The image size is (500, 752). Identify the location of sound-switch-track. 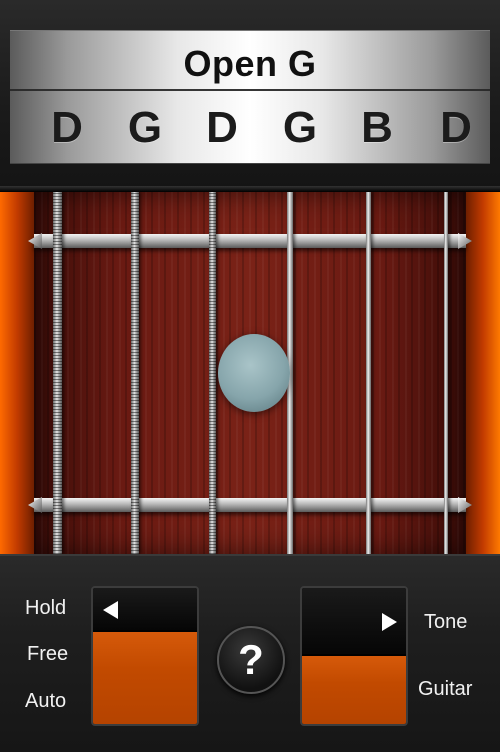
(354, 622).